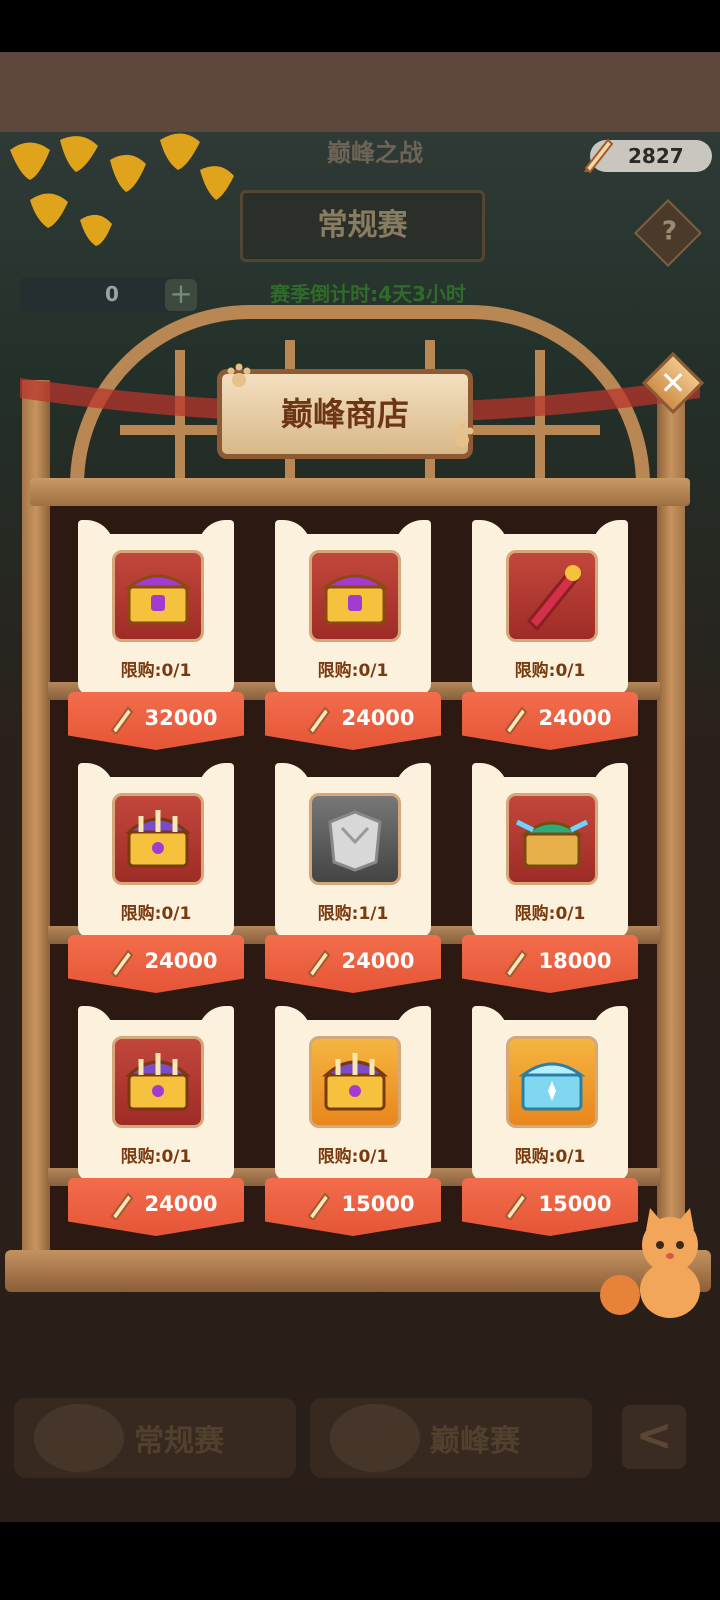 This screenshot has width=720, height=1600. What do you see at coordinates (375, 153) in the screenshot?
I see `battle-title: 巅峰之战` at bounding box center [375, 153].